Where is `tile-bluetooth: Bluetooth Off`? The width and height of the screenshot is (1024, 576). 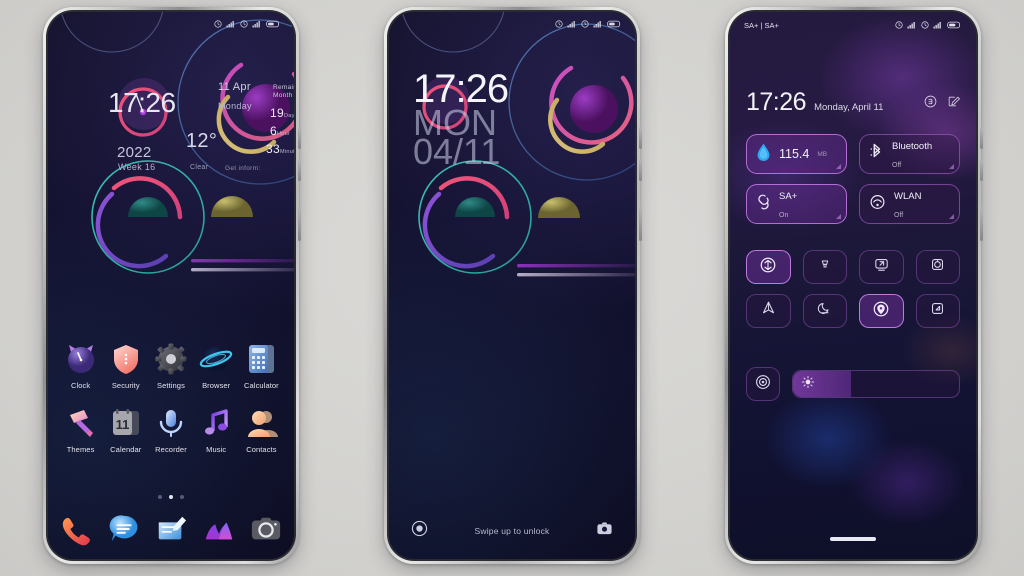
tile-bluetooth: Bluetooth Off is located at coordinates (909, 154).